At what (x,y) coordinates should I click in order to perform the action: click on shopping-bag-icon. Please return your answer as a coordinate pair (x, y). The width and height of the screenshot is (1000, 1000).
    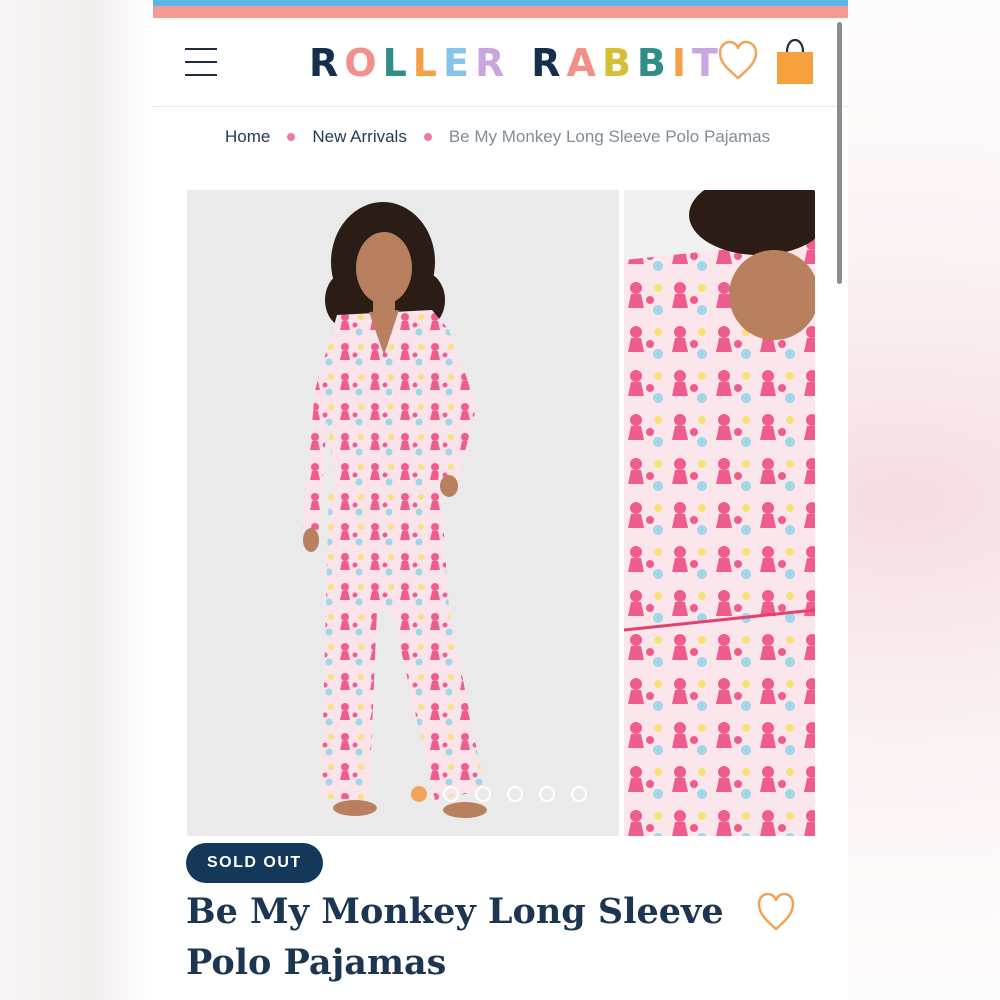
    Looking at the image, I should click on (795, 62).